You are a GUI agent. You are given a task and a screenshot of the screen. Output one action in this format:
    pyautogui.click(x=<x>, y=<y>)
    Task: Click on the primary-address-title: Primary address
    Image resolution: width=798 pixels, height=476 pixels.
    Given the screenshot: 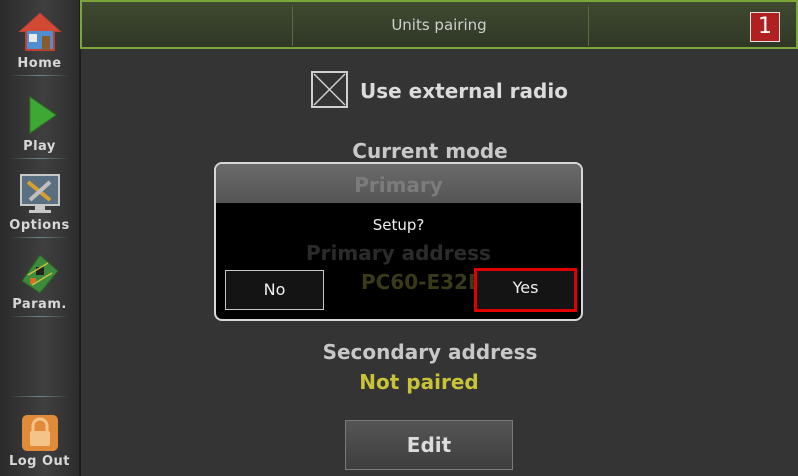 What is the action you would take?
    pyautogui.click(x=398, y=253)
    